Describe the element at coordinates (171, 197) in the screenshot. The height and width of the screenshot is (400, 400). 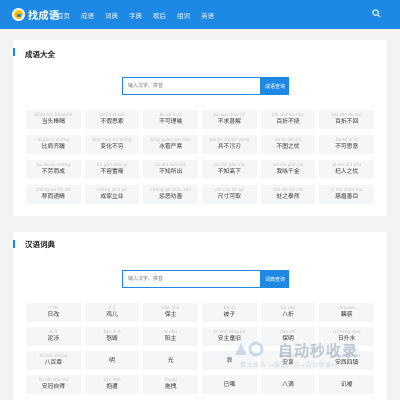
I see `idiom-item-word: 惩恶劝善` at that location.